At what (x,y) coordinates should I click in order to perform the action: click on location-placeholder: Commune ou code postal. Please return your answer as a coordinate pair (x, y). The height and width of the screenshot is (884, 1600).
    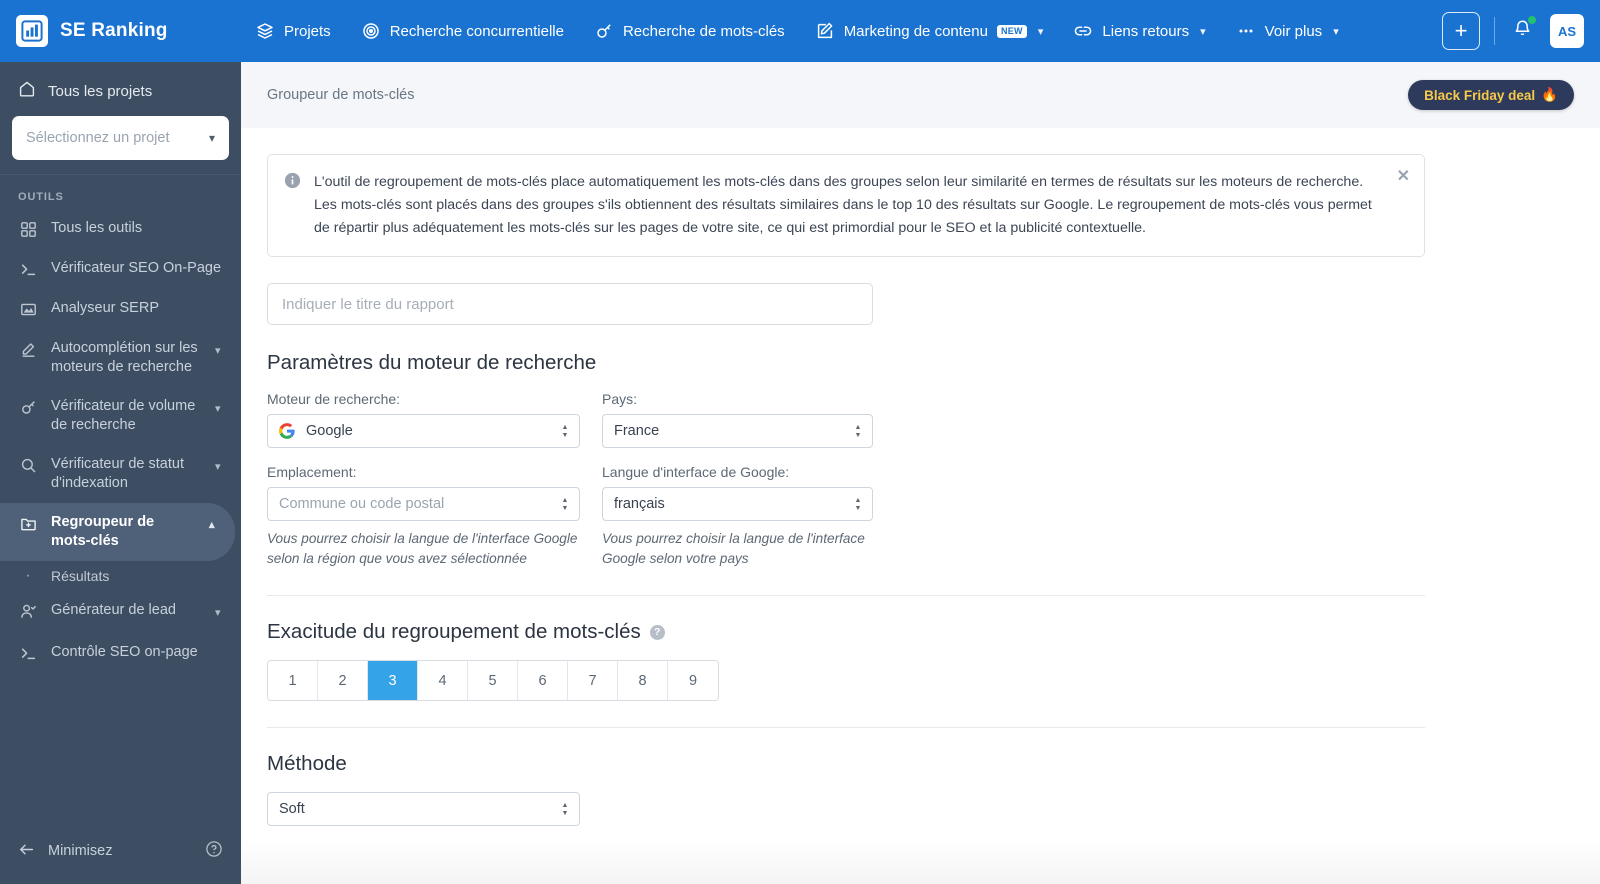
    Looking at the image, I should click on (362, 504).